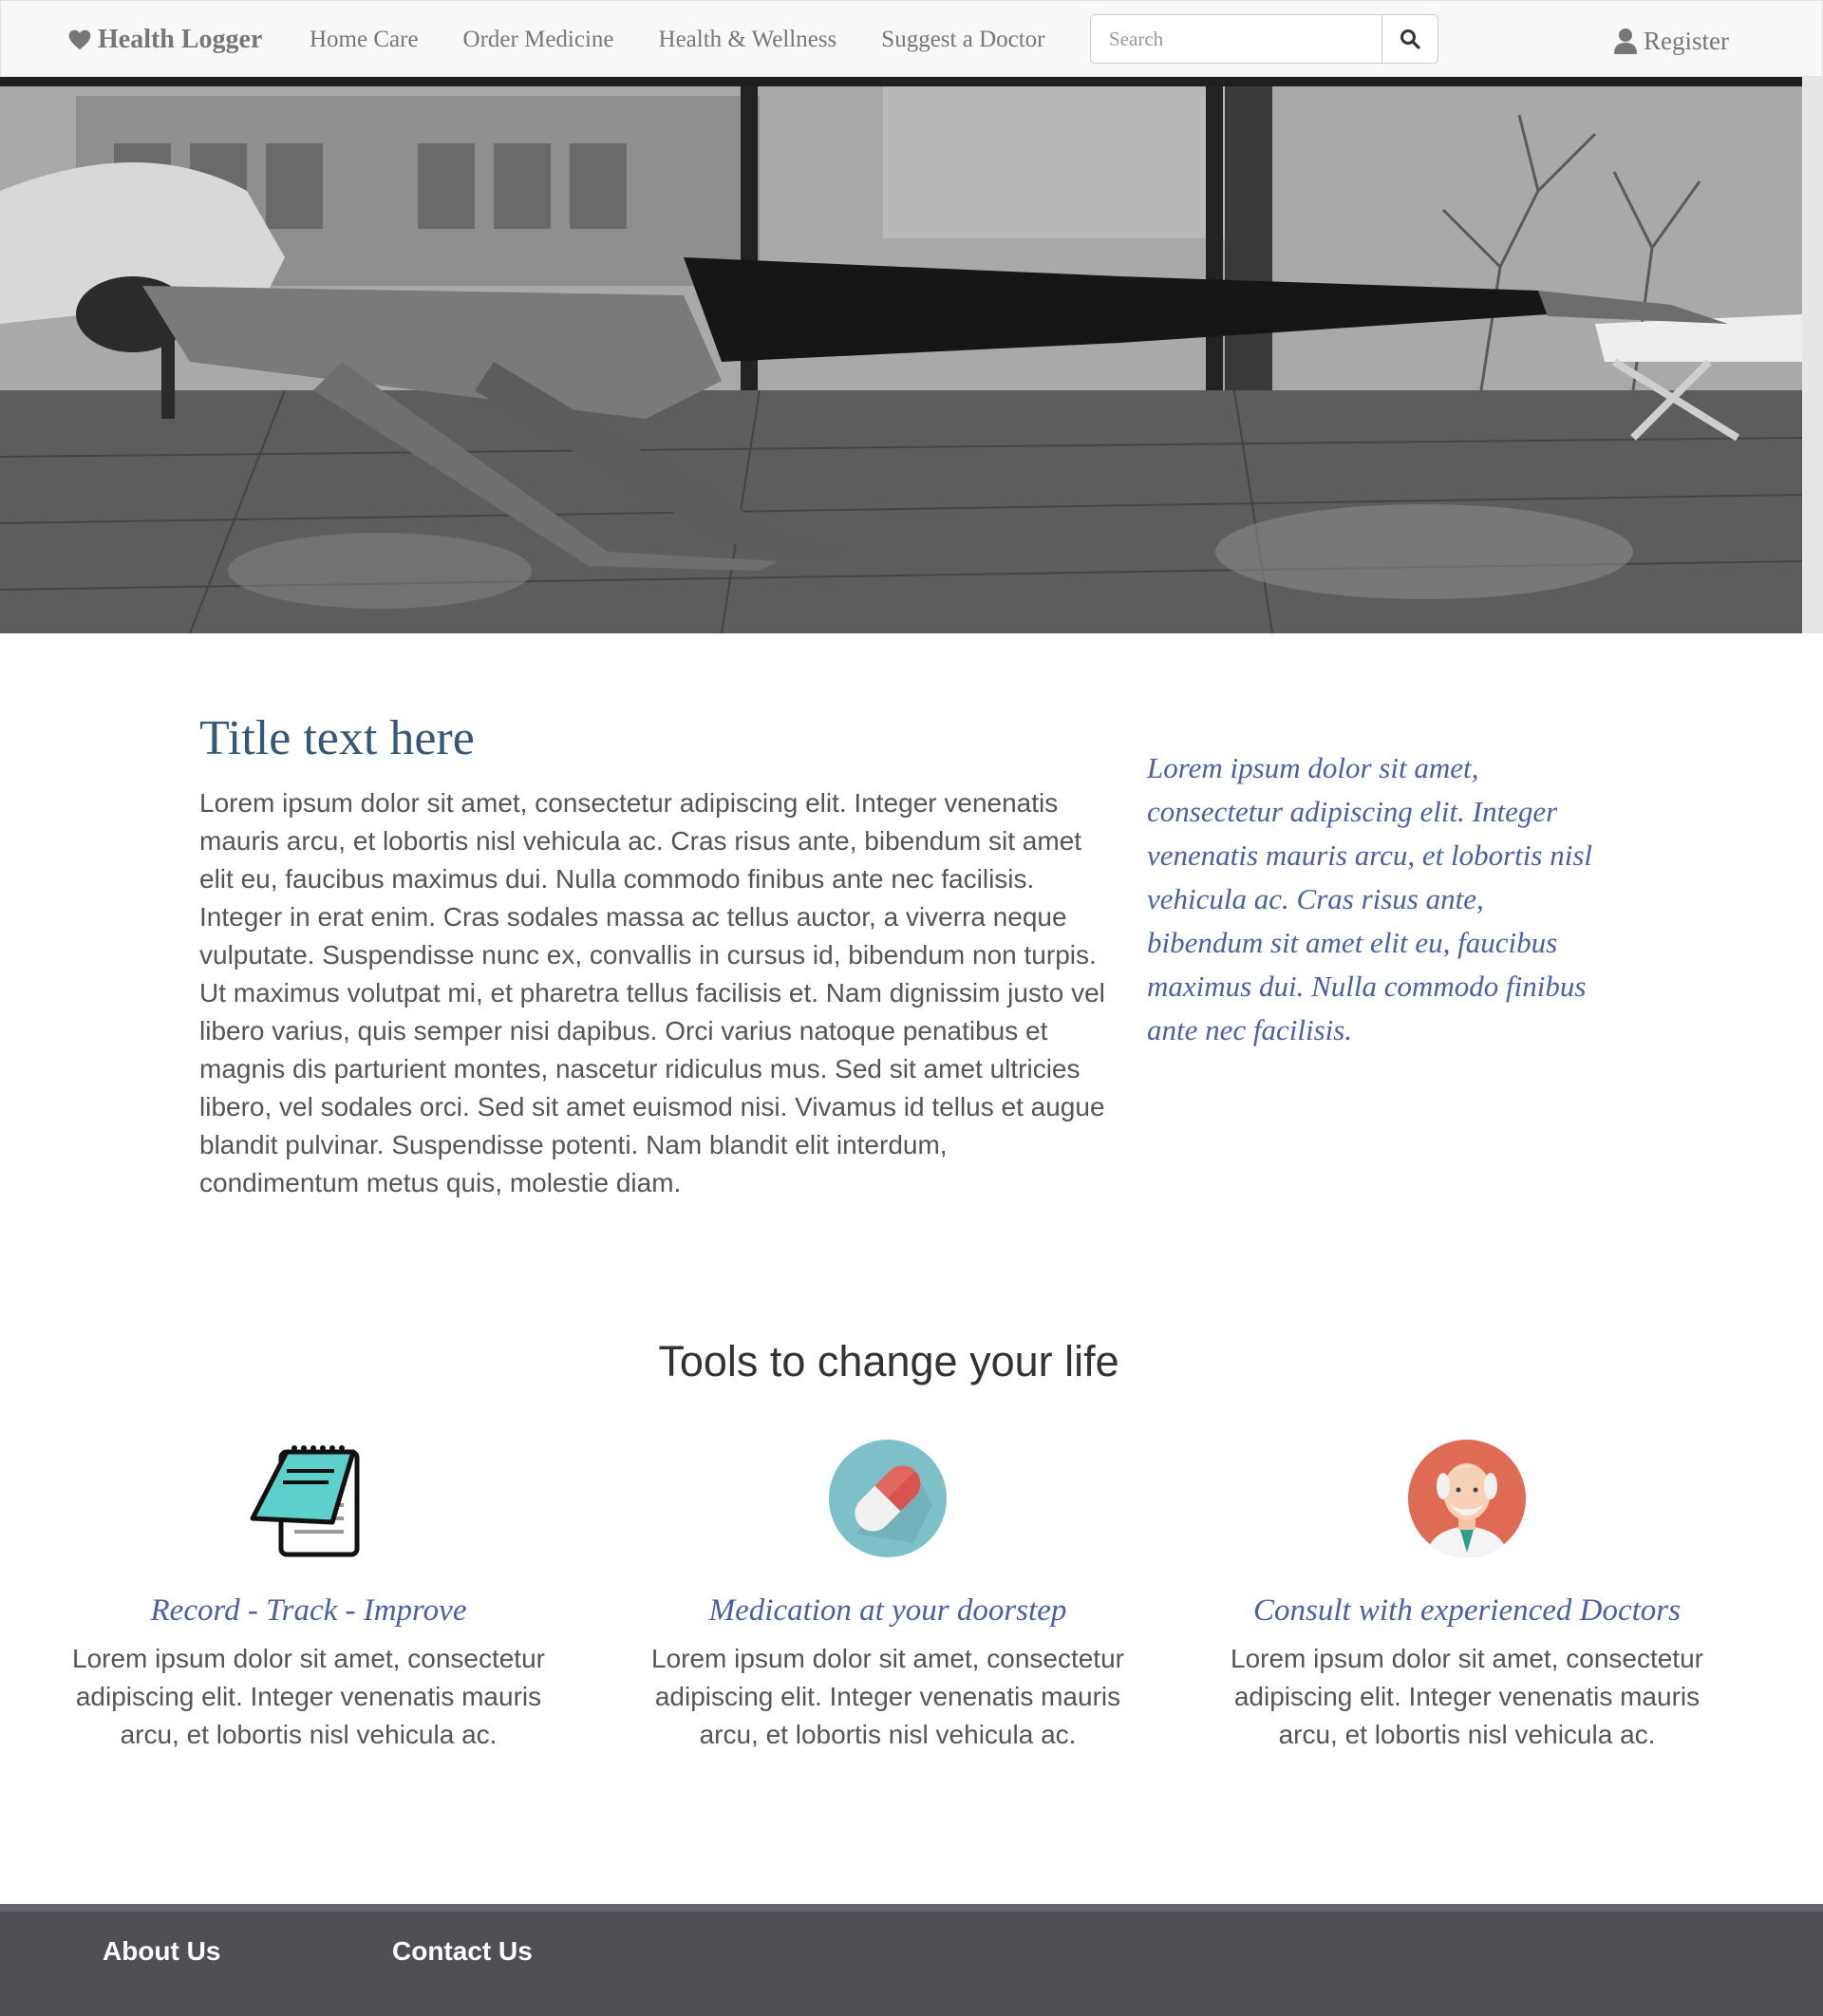  What do you see at coordinates (1813, 355) in the screenshot?
I see `hero-edge` at bounding box center [1813, 355].